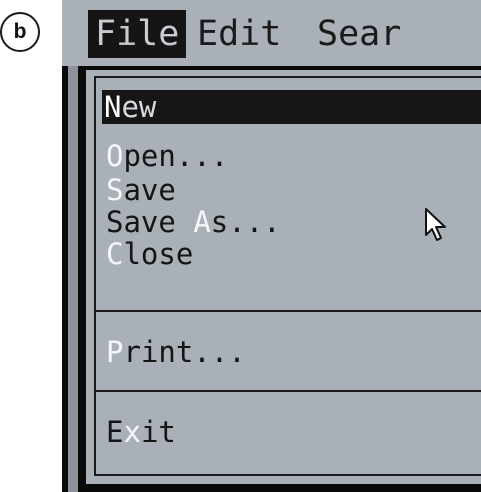  Describe the element at coordinates (239, 34) in the screenshot. I see `menu-edit: Edit` at that location.